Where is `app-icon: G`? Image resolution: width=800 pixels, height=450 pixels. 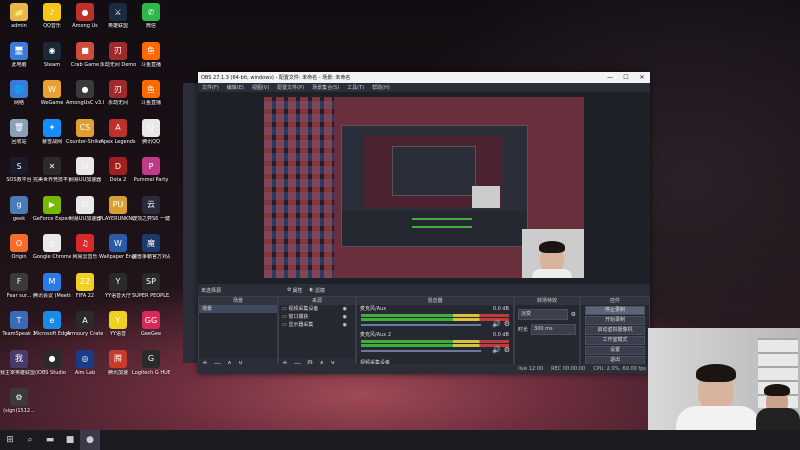 app-icon: G is located at coordinates (151, 358).